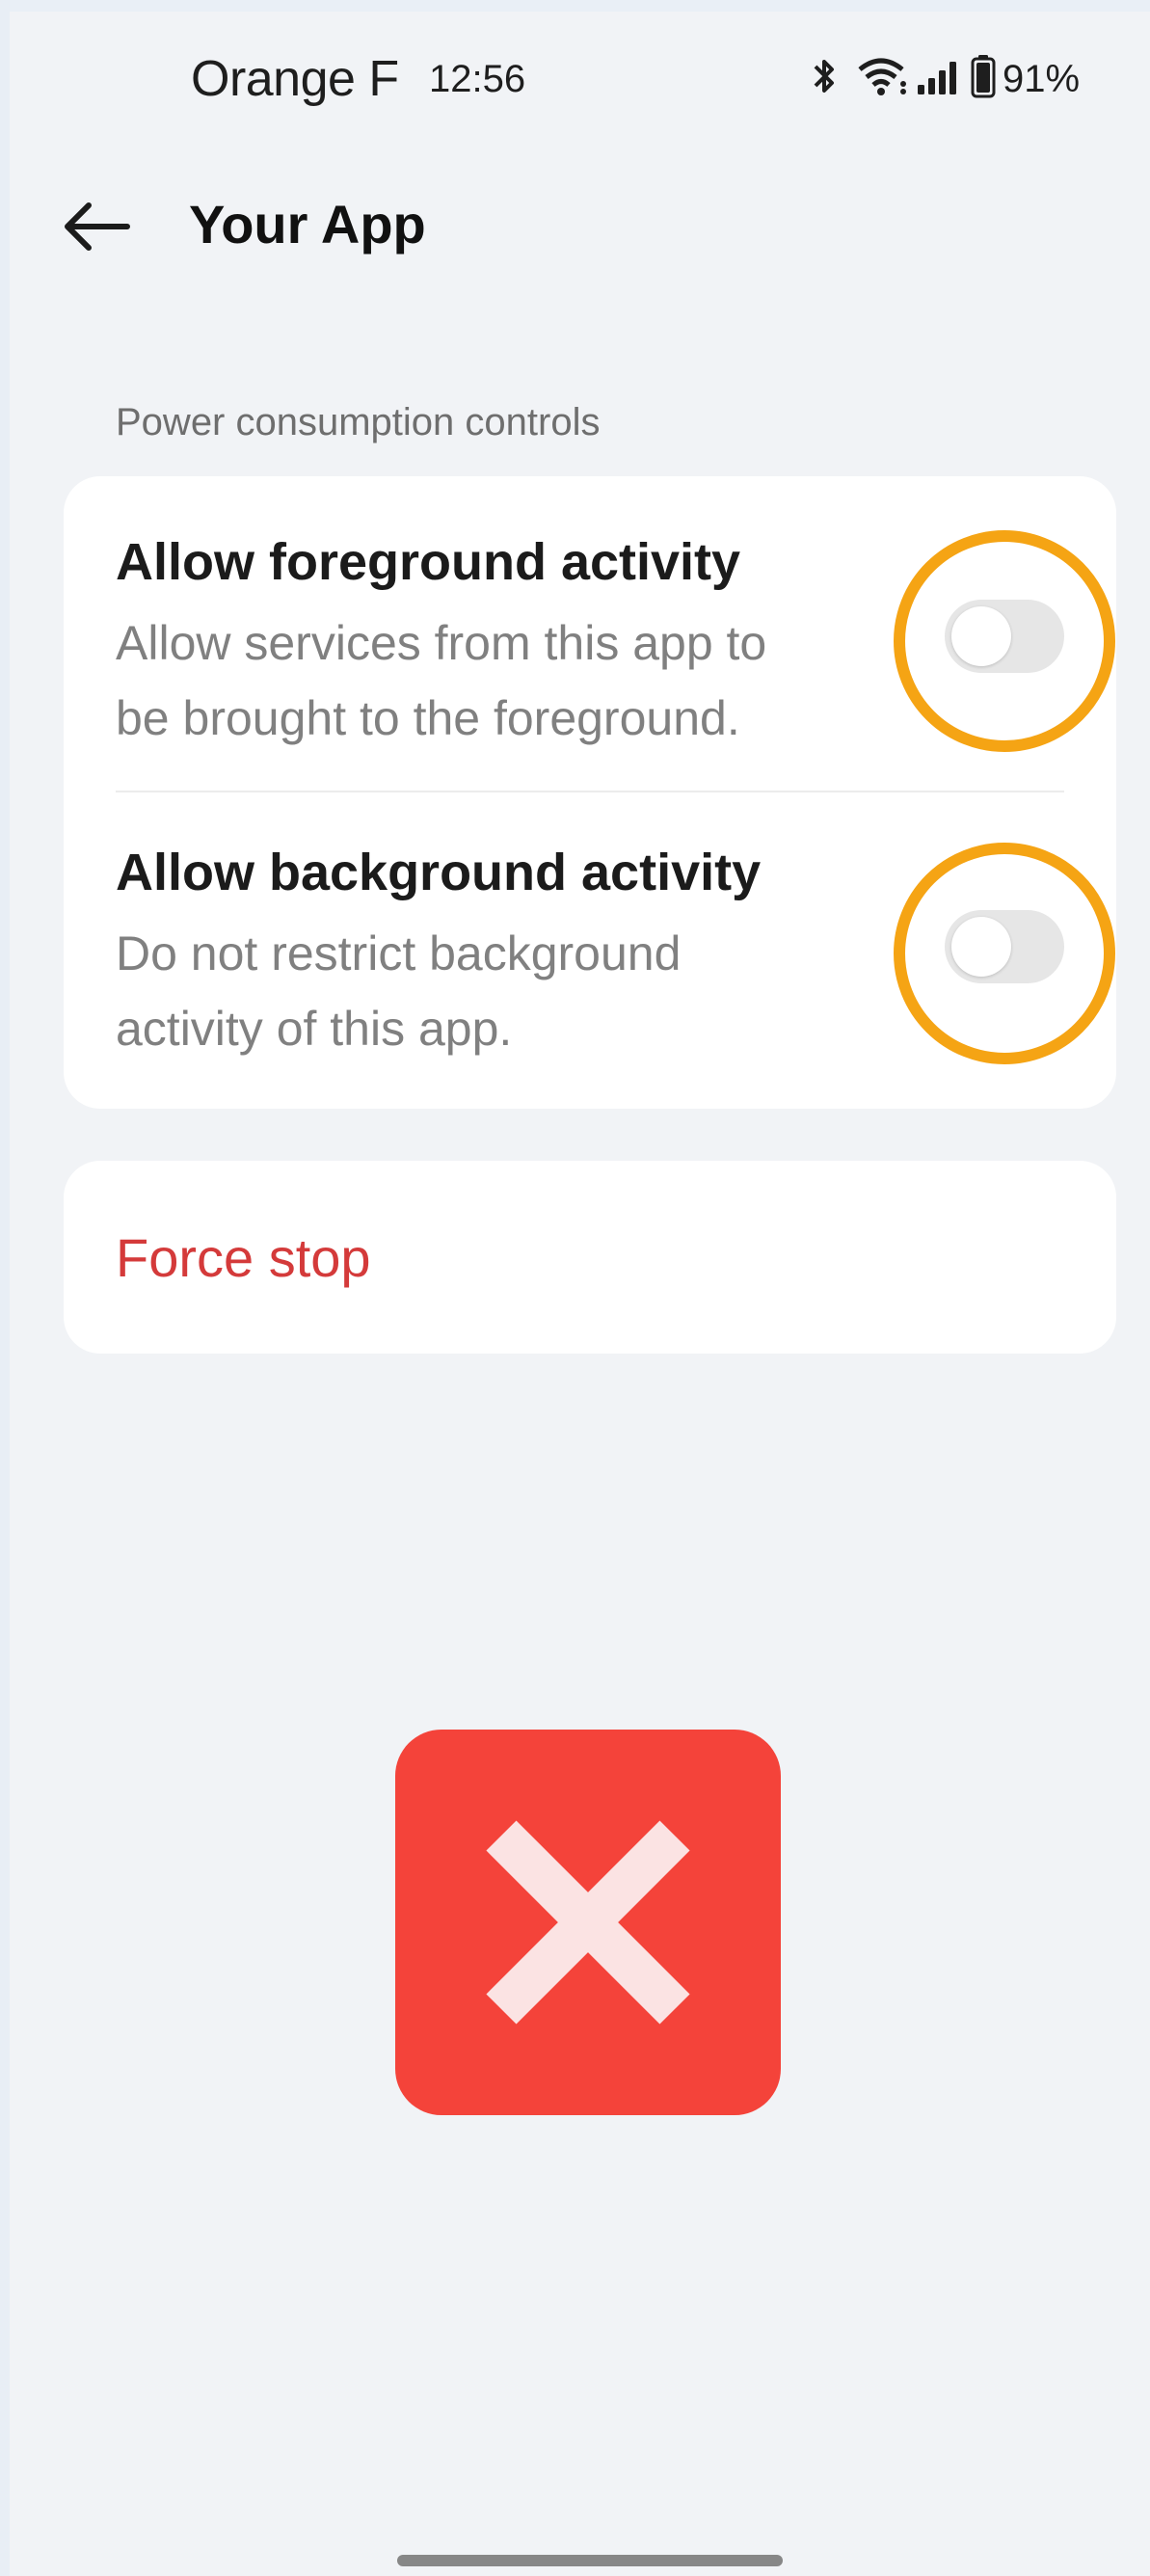 The image size is (1150, 2576). I want to click on row-divider, so click(590, 792).